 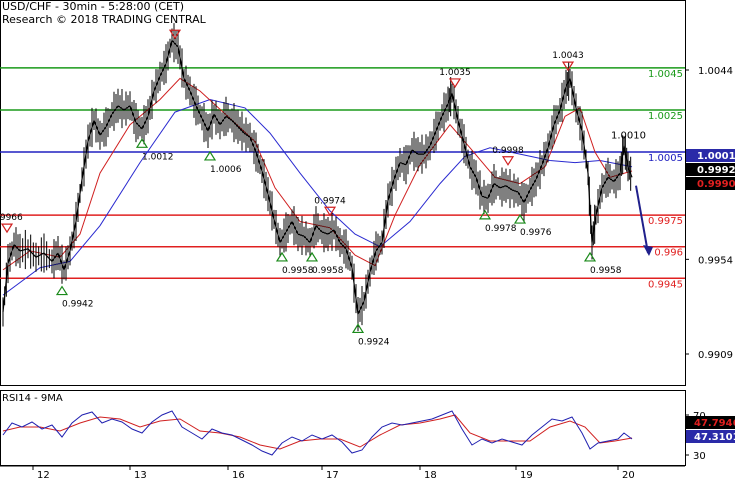 What do you see at coordinates (715, 260) in the screenshot?
I see `y-tick-label: 0.9954` at bounding box center [715, 260].